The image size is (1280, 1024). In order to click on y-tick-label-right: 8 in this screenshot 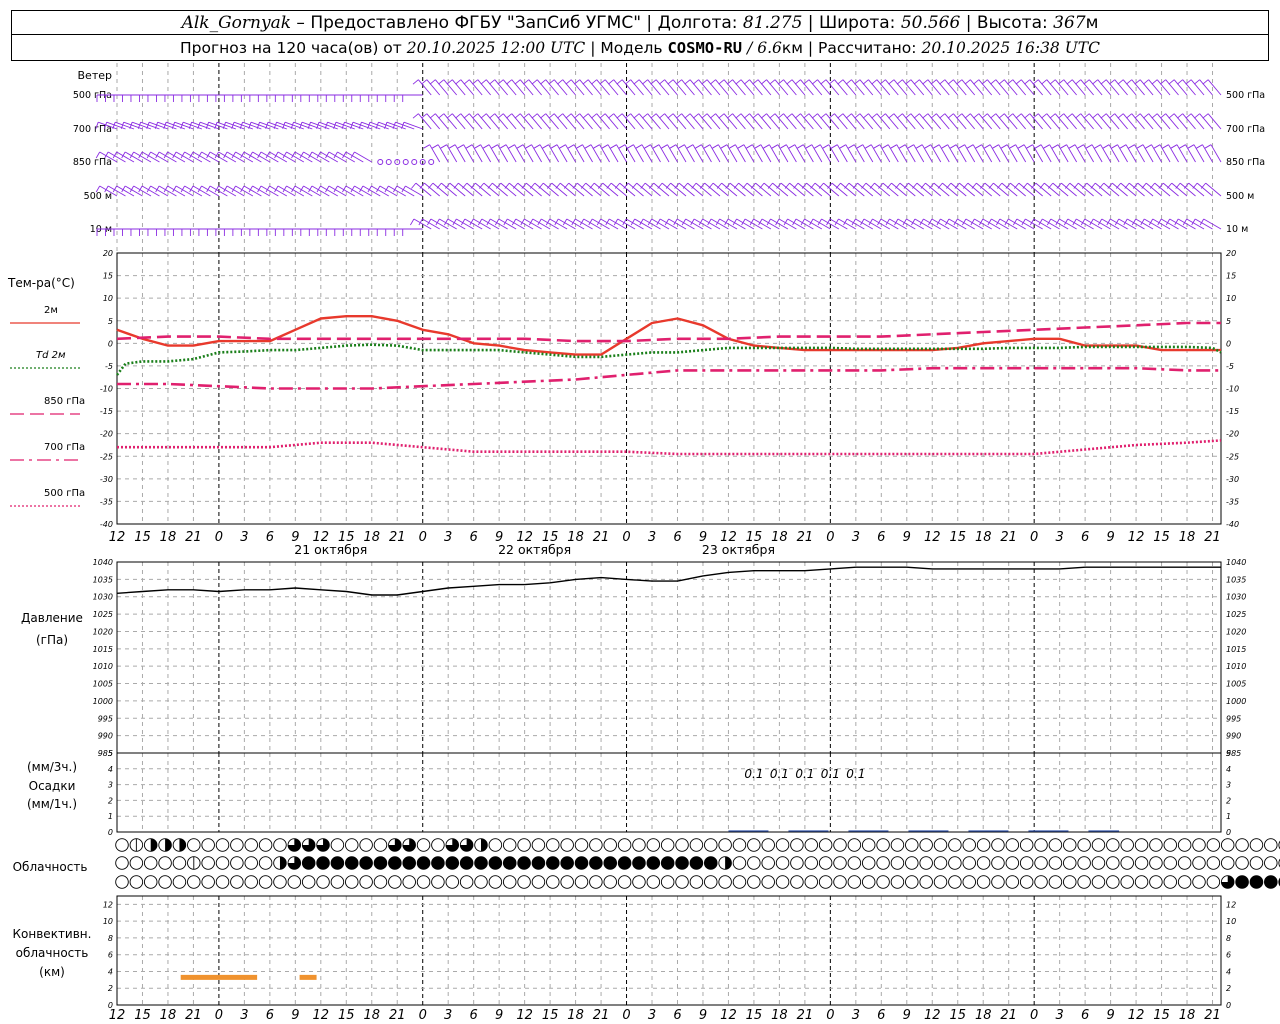, I will do `click(1228, 938)`.